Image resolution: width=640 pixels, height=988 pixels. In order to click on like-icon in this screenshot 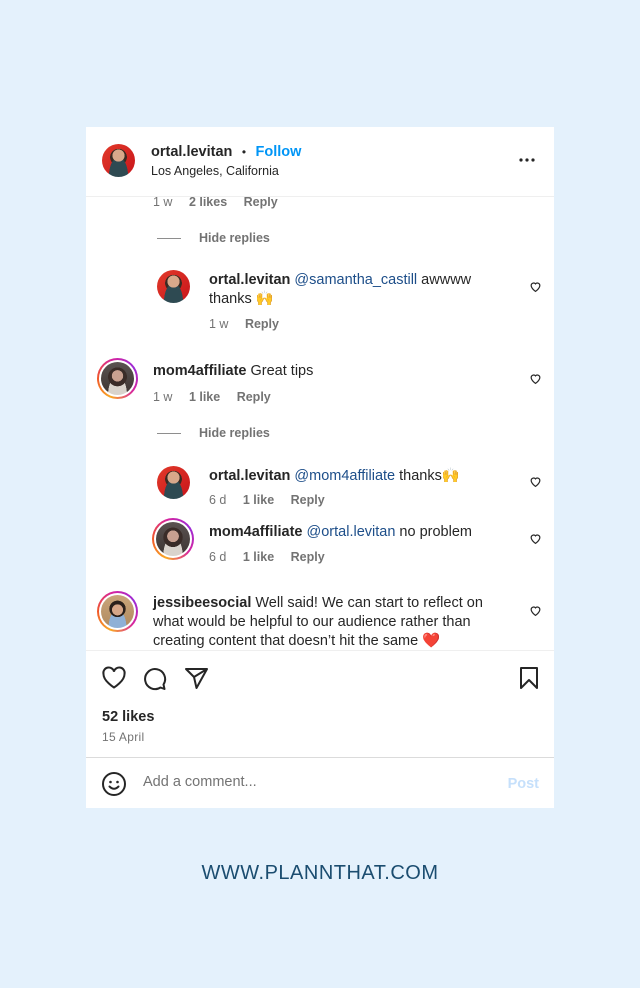, I will do `click(114, 678)`.